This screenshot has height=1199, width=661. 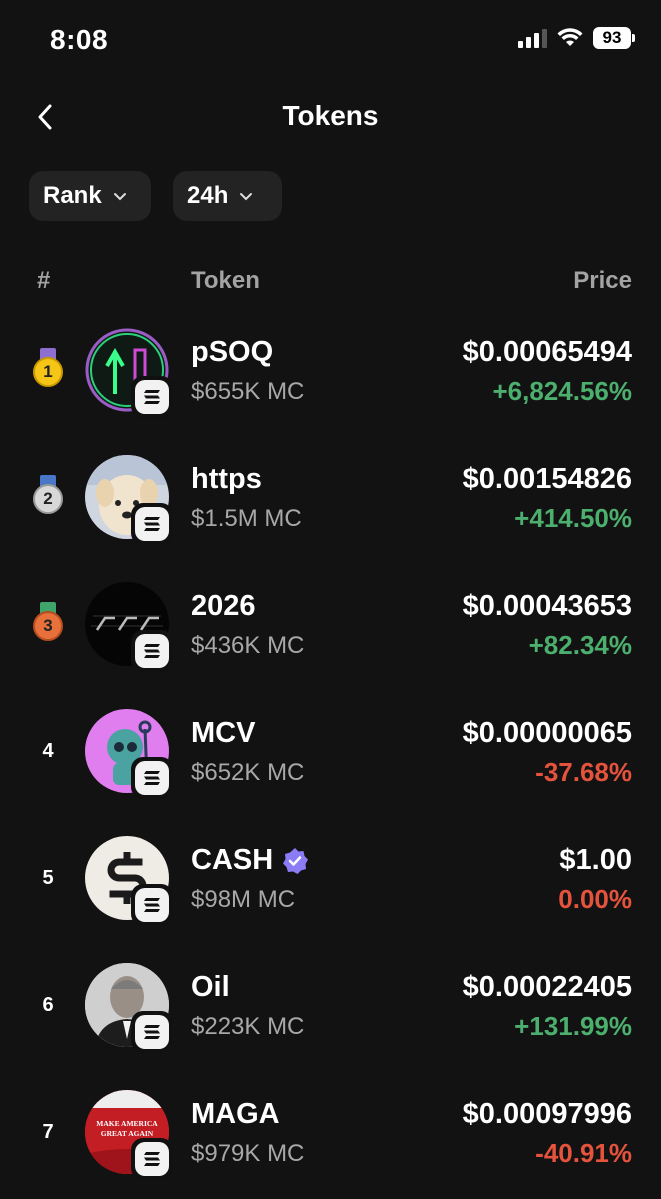 What do you see at coordinates (330, 762) in the screenshot?
I see `token-row: 4 MCV $652K MC $0.00000065 -37.68%` at bounding box center [330, 762].